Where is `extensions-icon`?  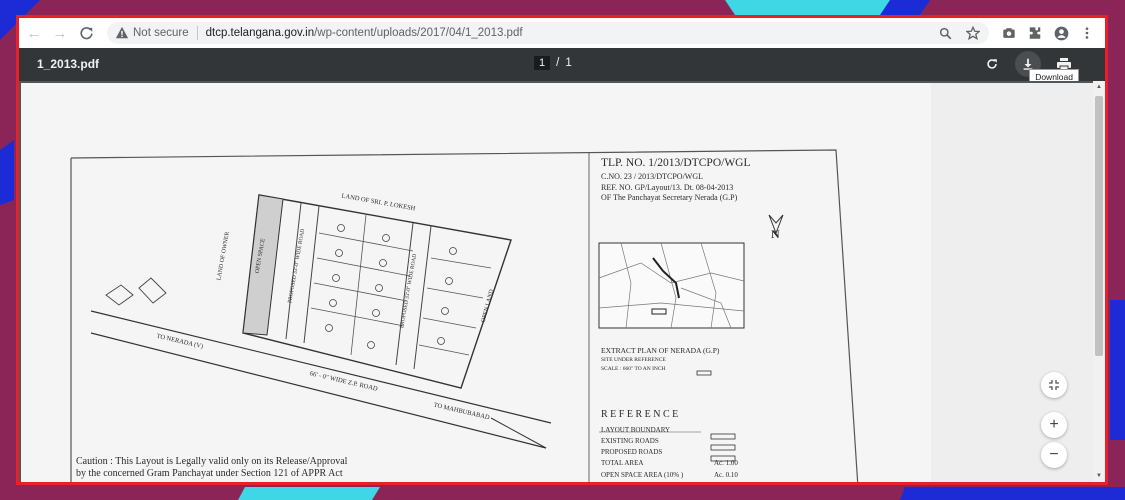
extensions-icon is located at coordinates (1035, 33).